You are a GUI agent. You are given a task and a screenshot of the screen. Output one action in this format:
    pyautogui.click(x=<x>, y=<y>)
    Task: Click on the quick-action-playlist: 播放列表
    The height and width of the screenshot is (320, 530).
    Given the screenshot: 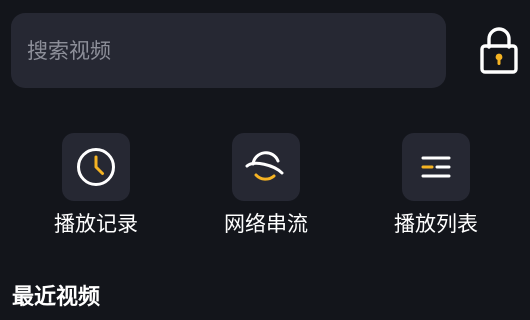 What is the action you would take?
    pyautogui.click(x=436, y=188)
    